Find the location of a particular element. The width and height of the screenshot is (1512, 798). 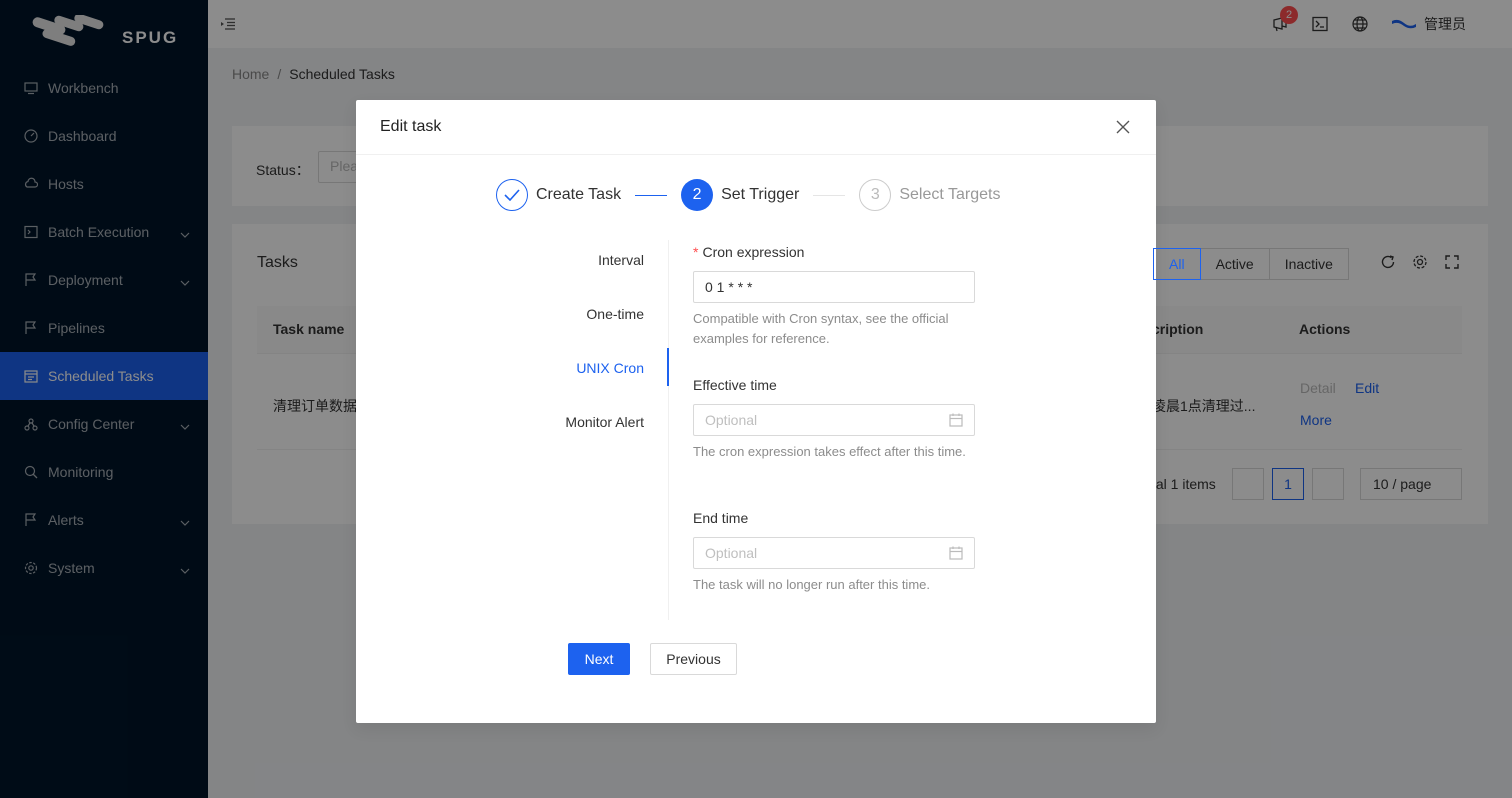

step-number: 3 is located at coordinates (875, 195).